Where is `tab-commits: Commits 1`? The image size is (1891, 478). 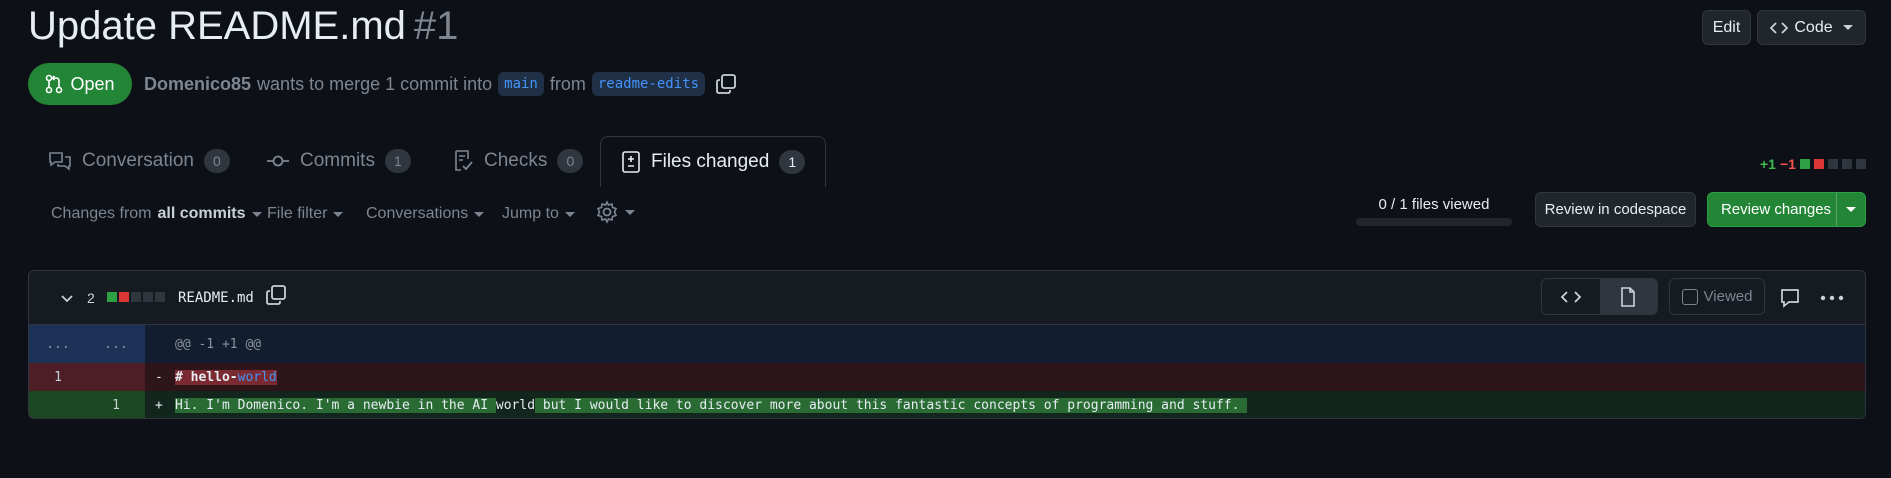 tab-commits: Commits 1 is located at coordinates (338, 161).